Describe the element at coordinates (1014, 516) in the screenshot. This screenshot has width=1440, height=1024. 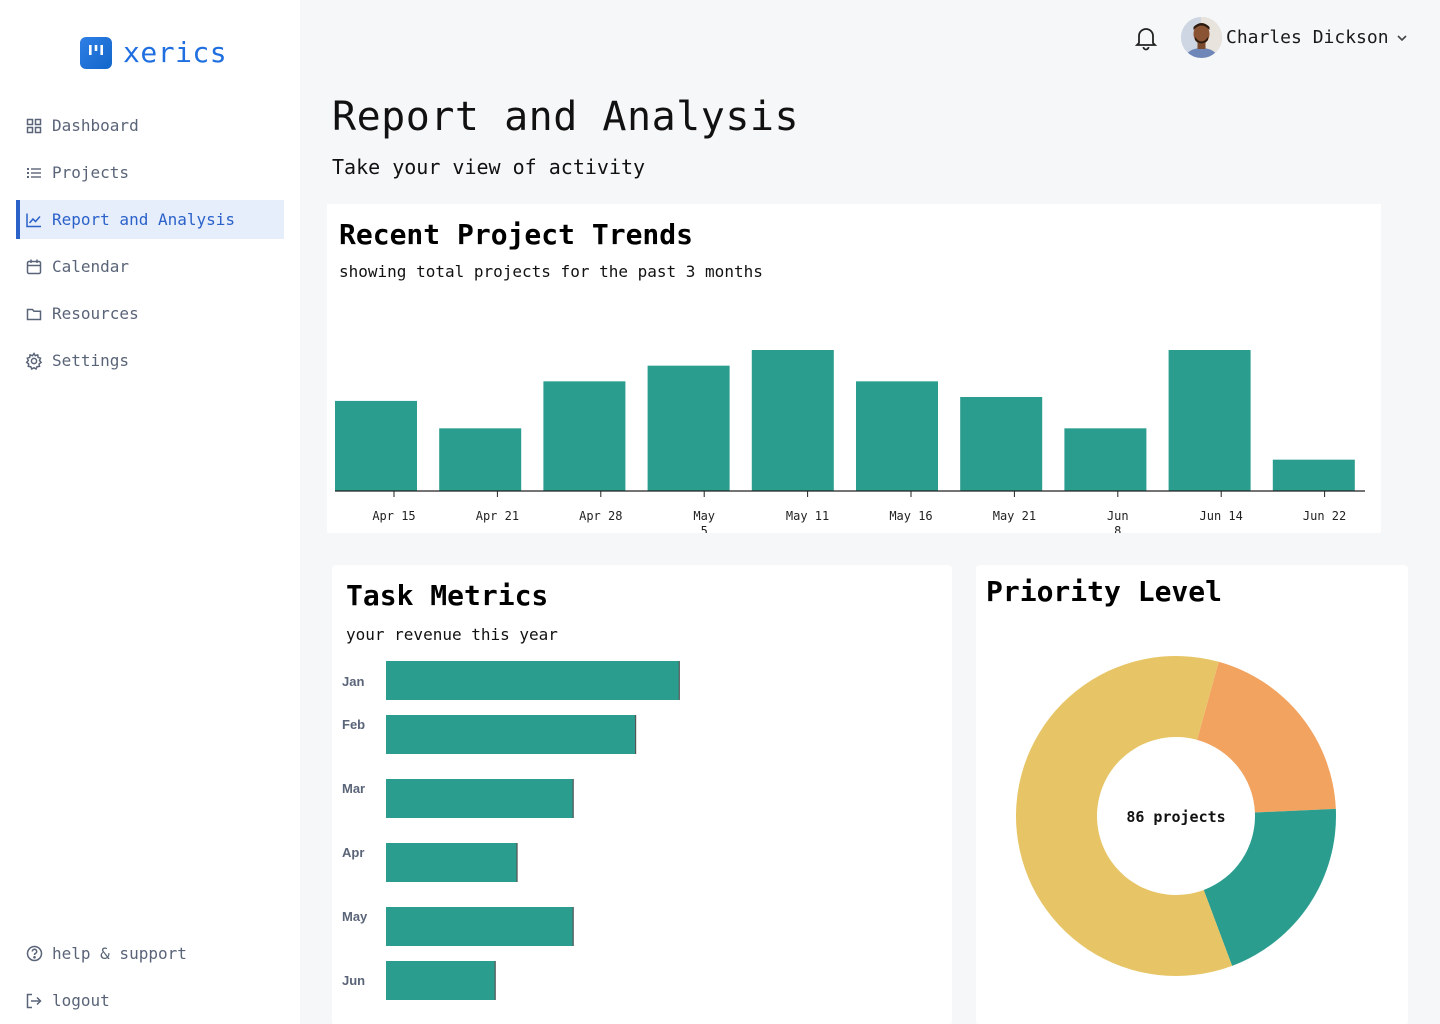
I see `x-tick-label: May 21` at that location.